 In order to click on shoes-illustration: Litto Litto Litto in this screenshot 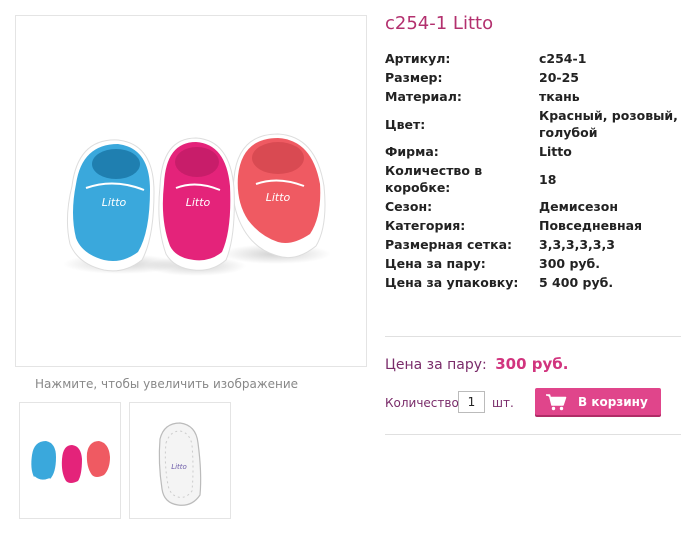, I will do `click(197, 204)`.